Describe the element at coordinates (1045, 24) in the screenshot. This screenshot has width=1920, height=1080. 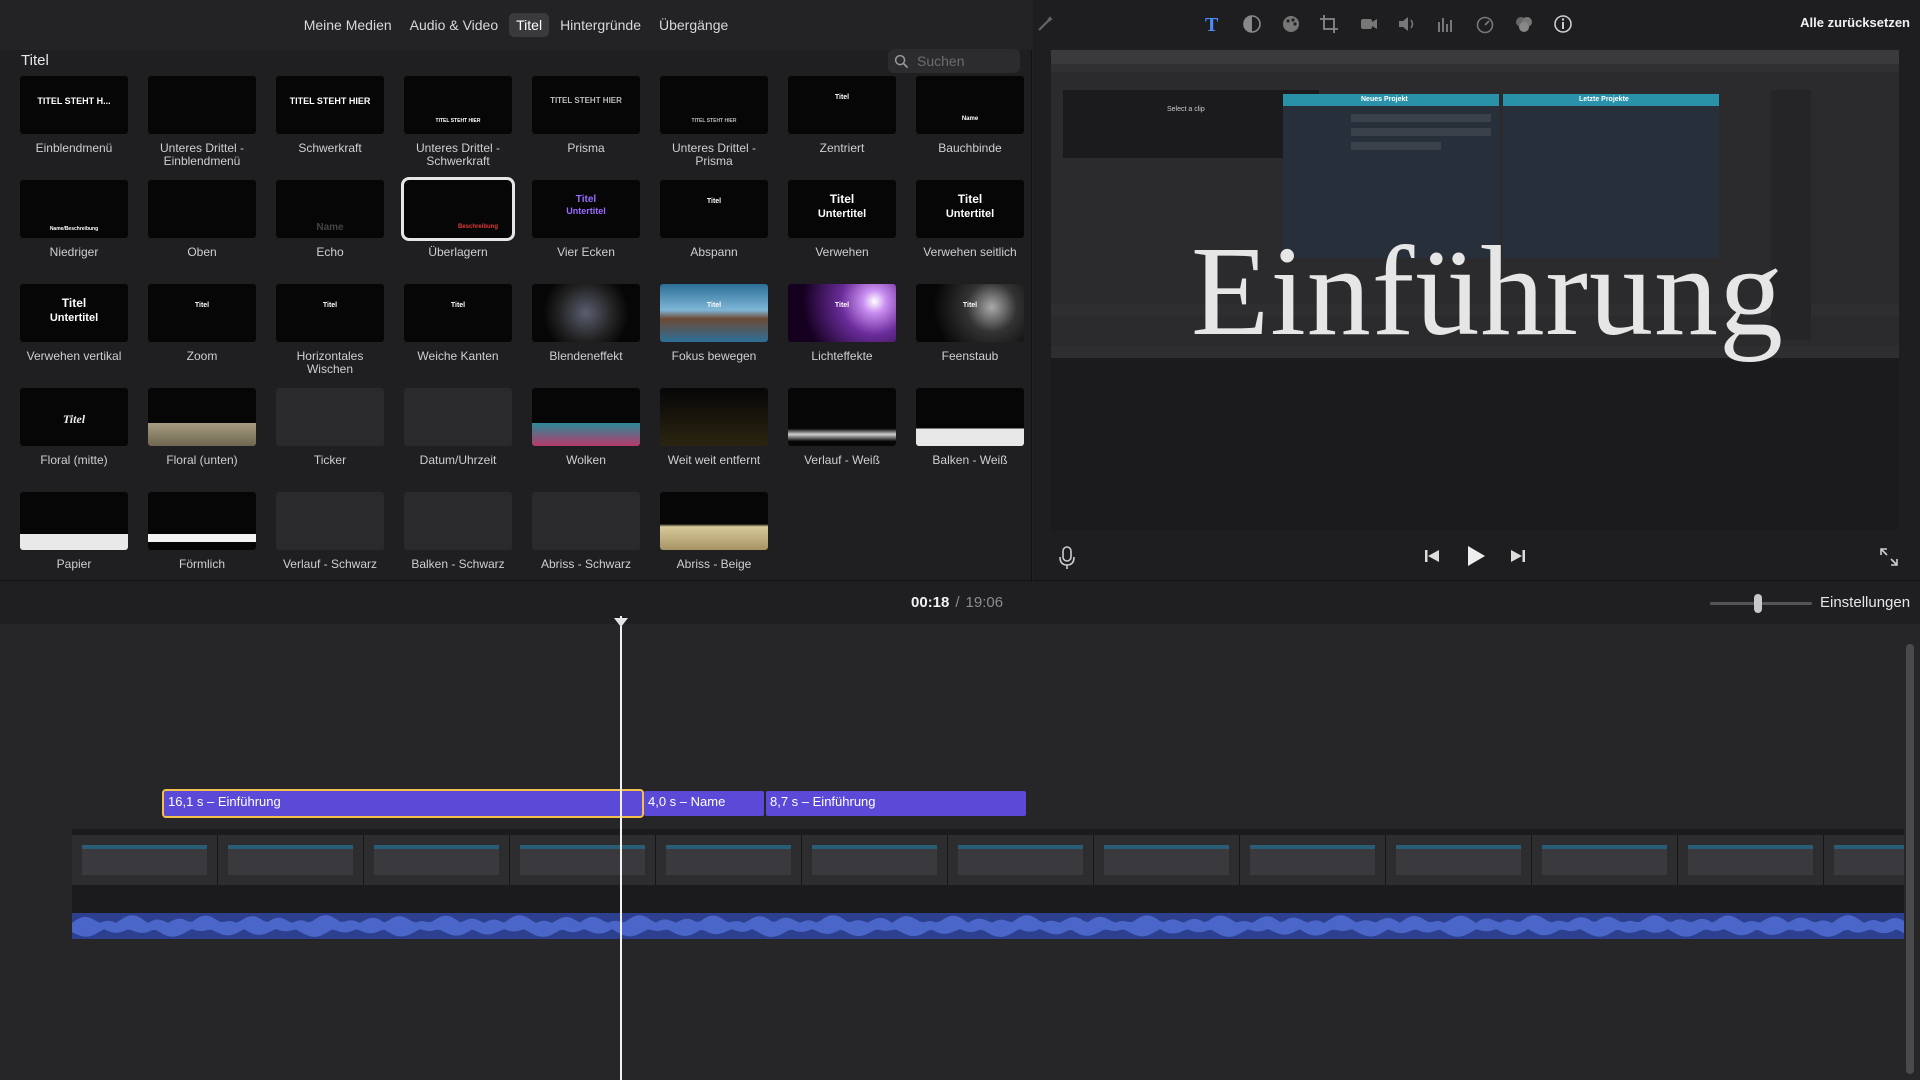
I see `magic-wand-icon` at that location.